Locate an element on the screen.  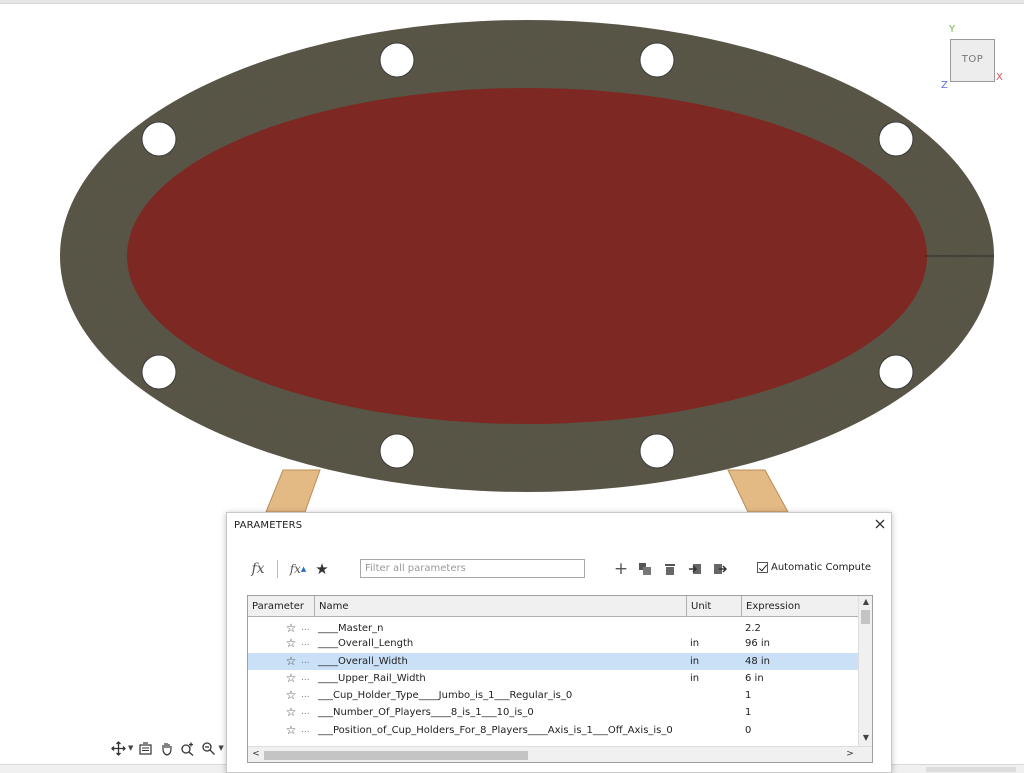
dialog-title: PARAMETERS is located at coordinates (268, 525).